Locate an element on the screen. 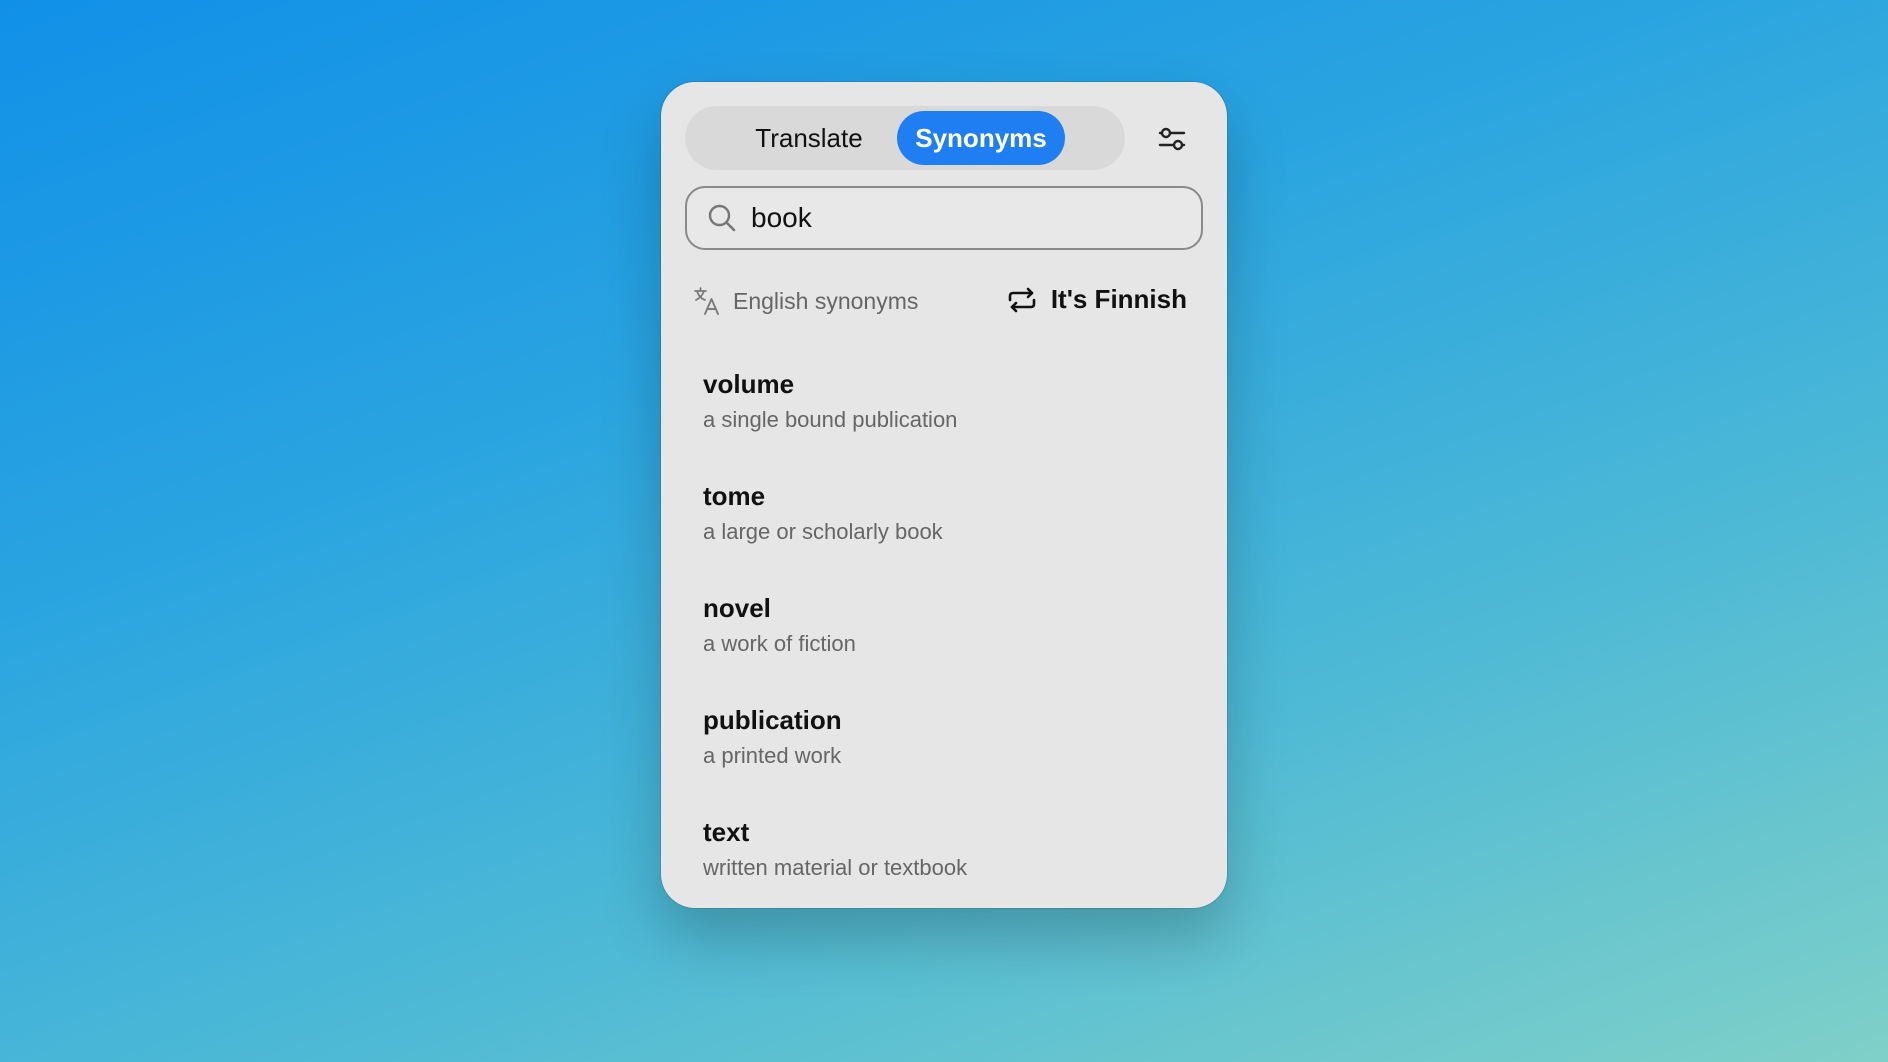 This screenshot has height=1062, width=1888. search-input is located at coordinates (966, 218).